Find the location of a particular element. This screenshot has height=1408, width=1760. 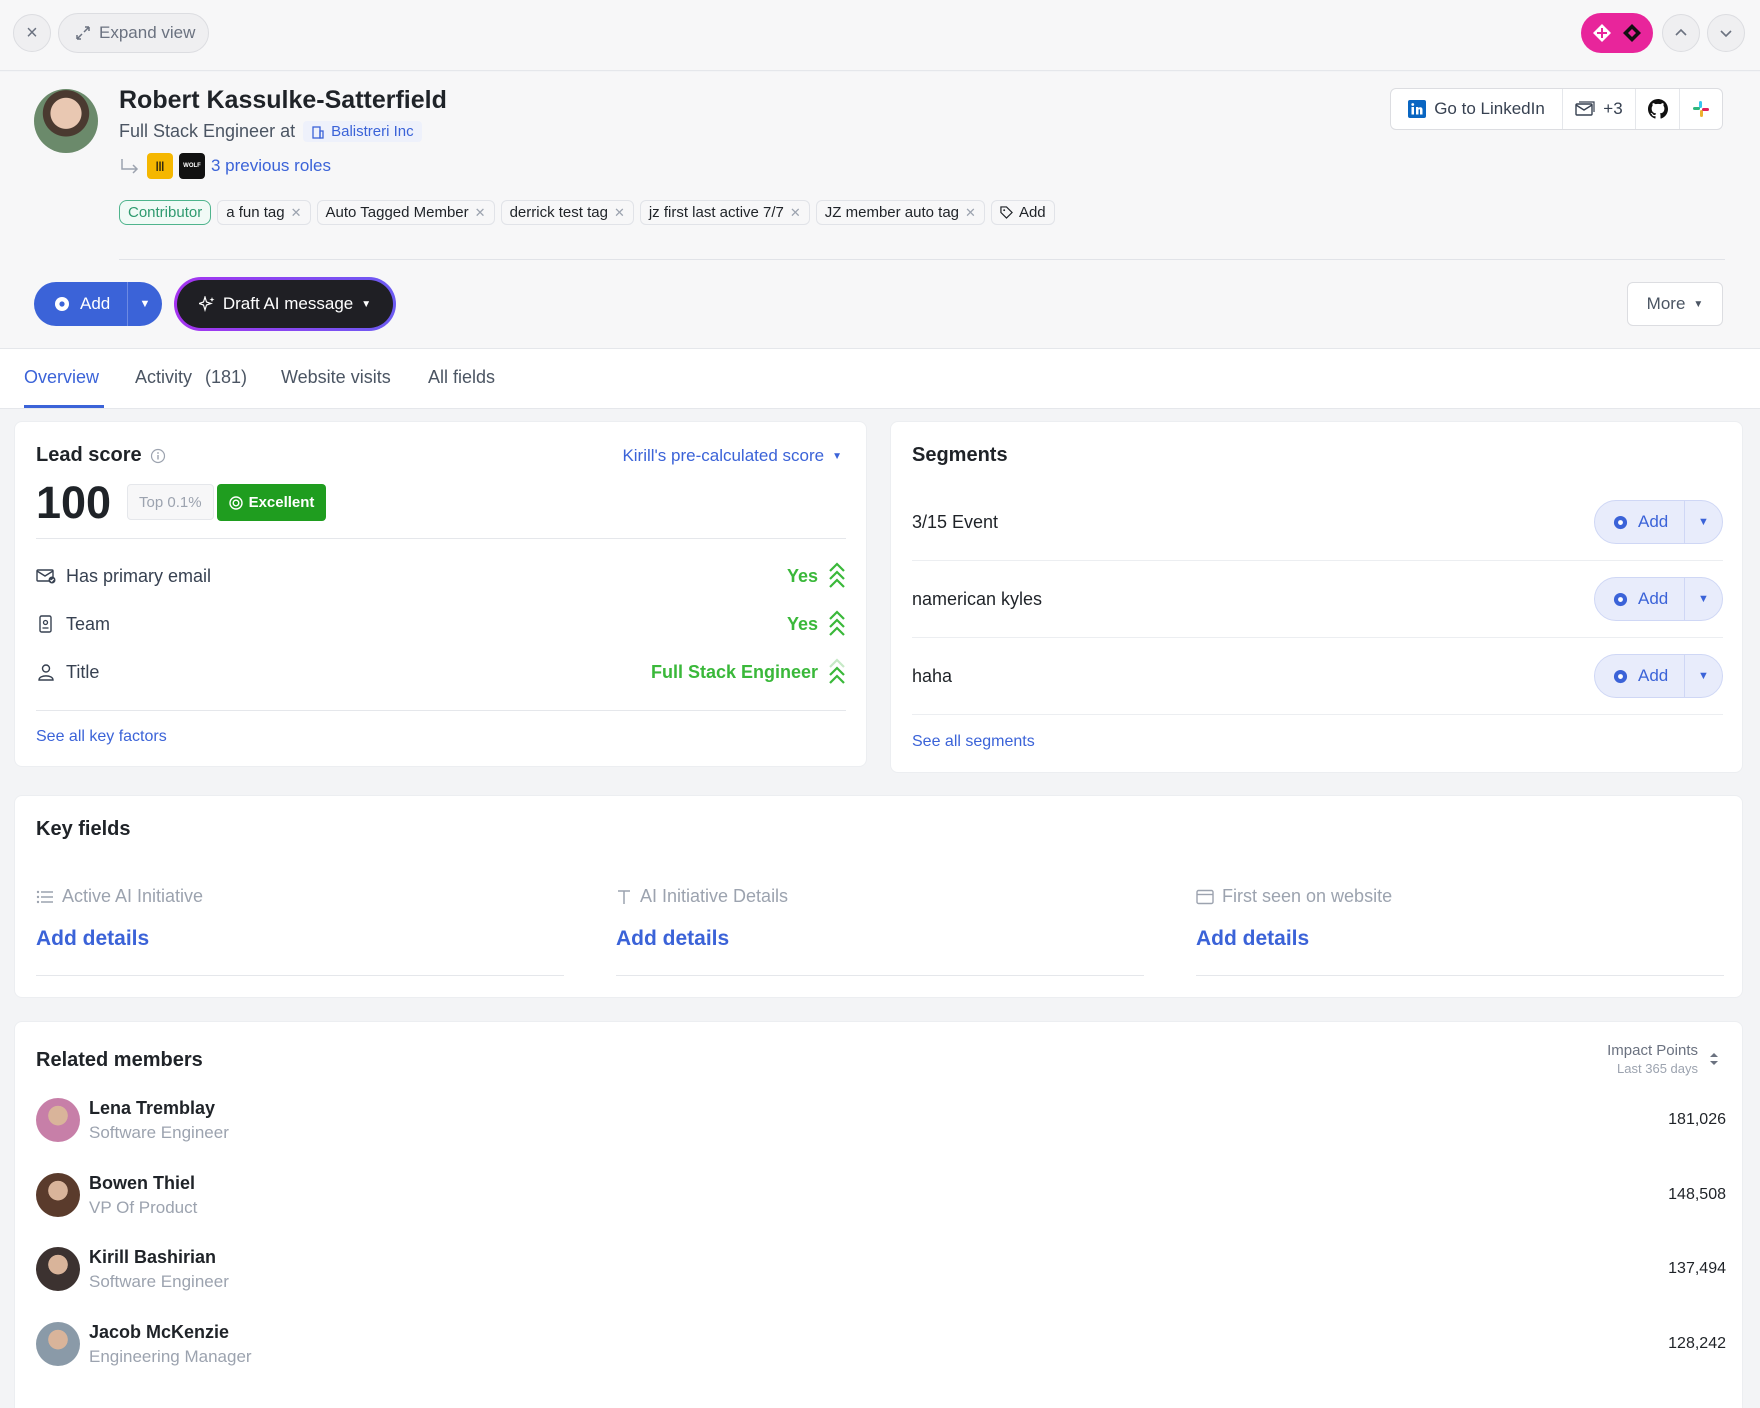

member-title: Full Stack Engineer at Balistreri Inc is located at coordinates (270, 131).